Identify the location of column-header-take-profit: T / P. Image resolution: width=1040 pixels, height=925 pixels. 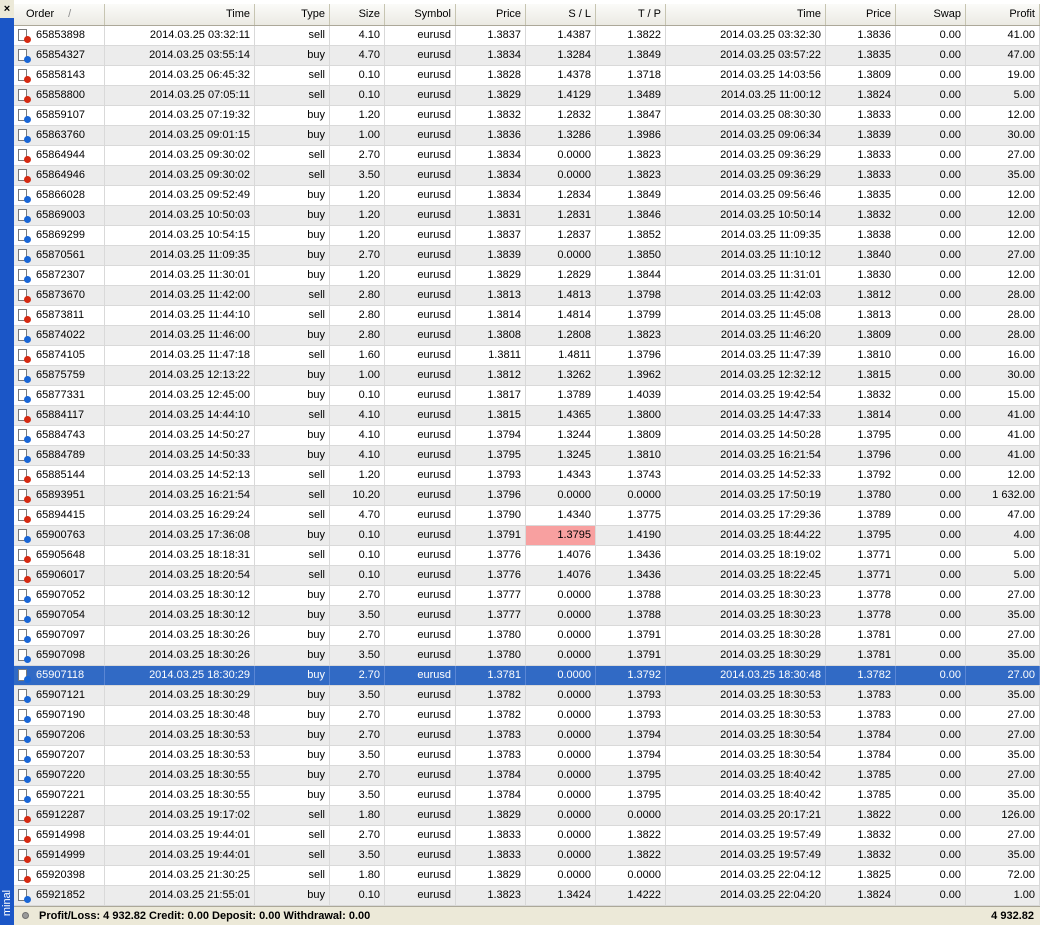
(631, 14).